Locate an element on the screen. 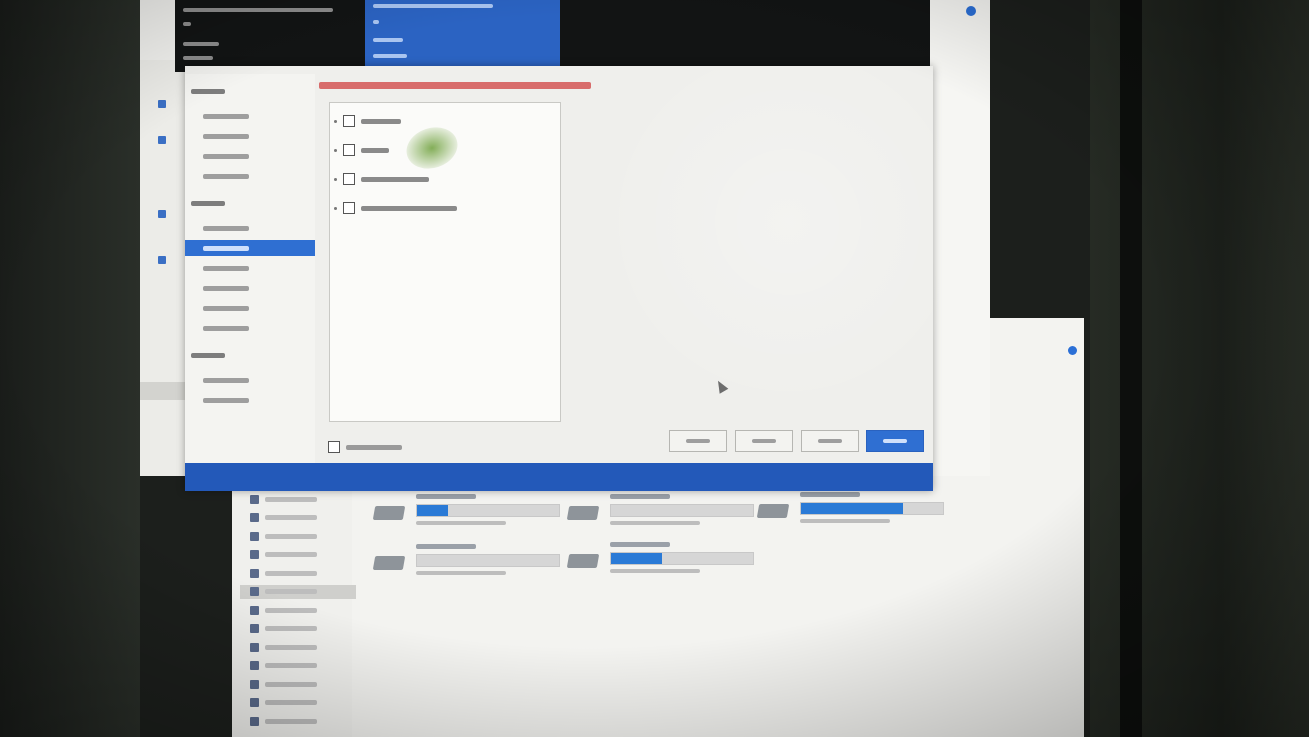  monitor-bezel is located at coordinates (1131, 368).